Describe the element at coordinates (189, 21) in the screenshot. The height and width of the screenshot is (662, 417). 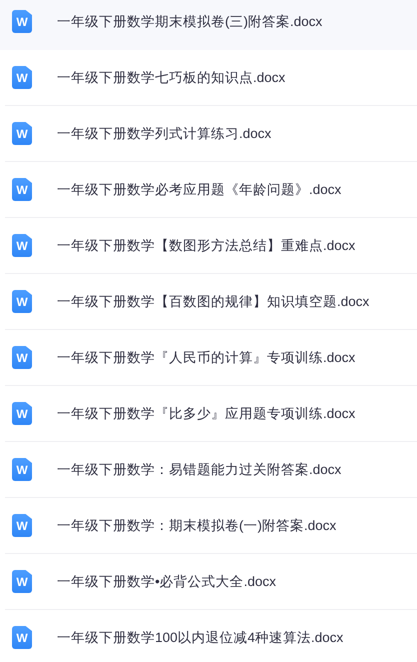
I see `file-name: 一年级下册数学期末模拟卷(三)附答案.docx` at that location.